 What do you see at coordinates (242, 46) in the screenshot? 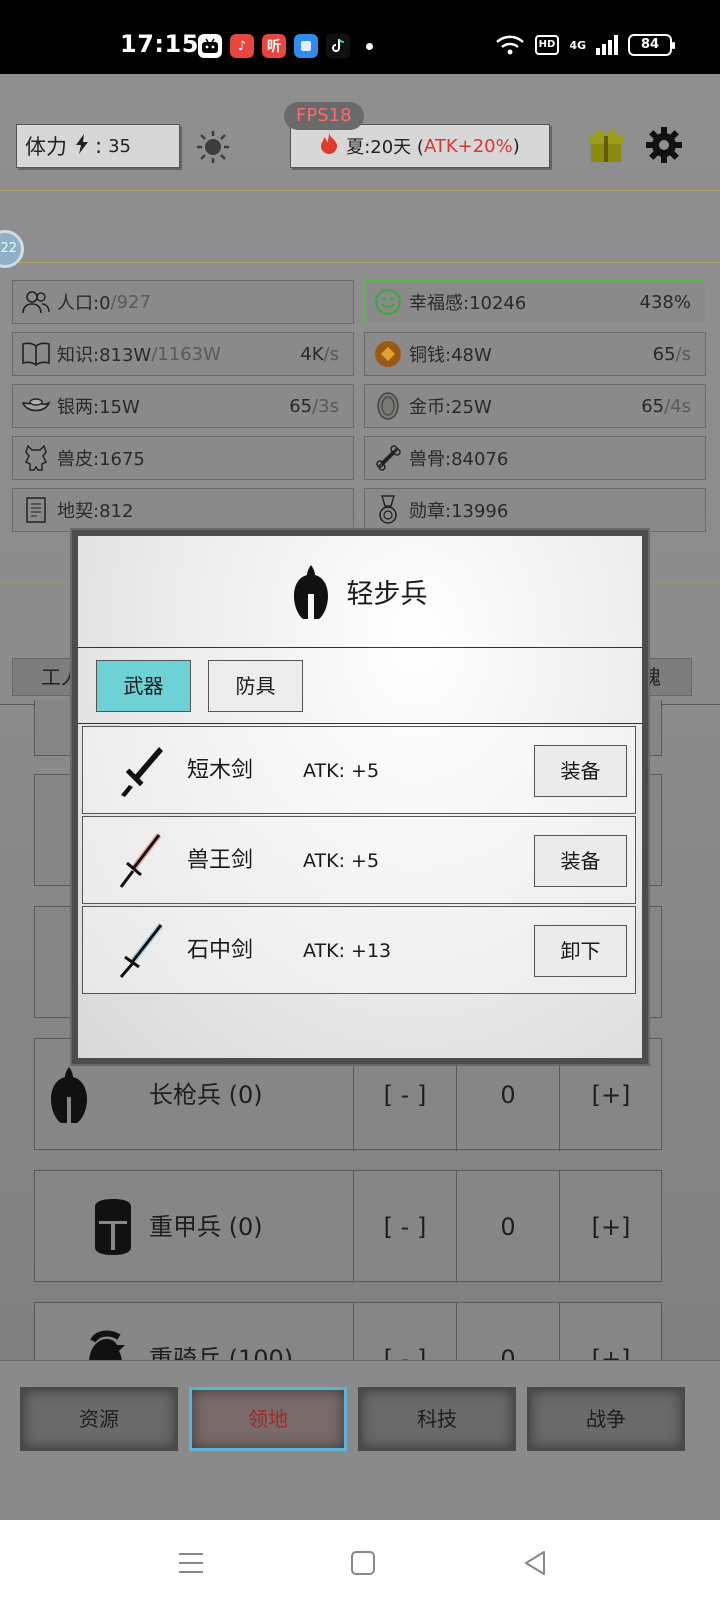
I see `music-icon: ♪` at bounding box center [242, 46].